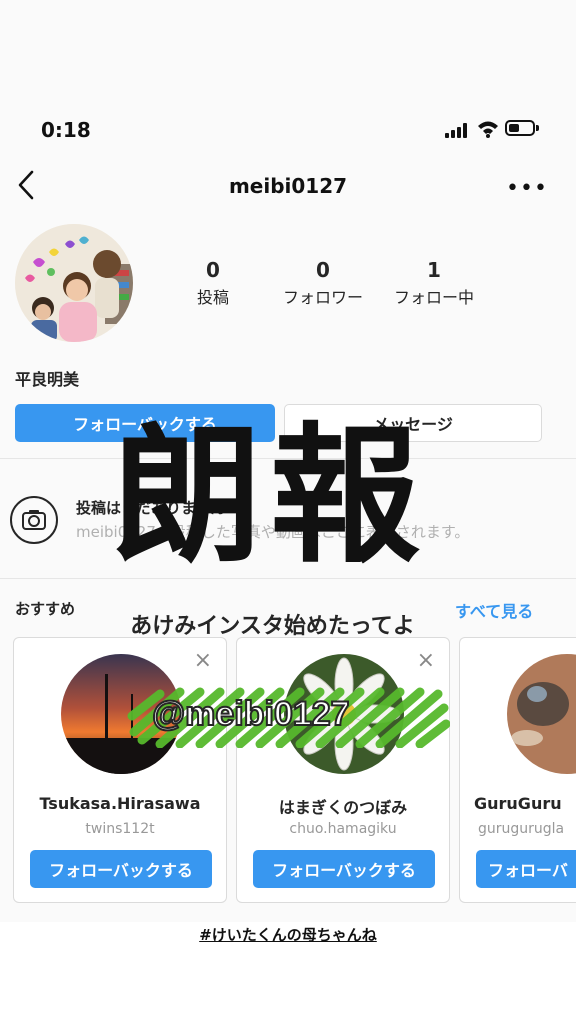 This screenshot has height=1024, width=576. I want to click on stat-followers-label: フォロワー, so click(322, 297).